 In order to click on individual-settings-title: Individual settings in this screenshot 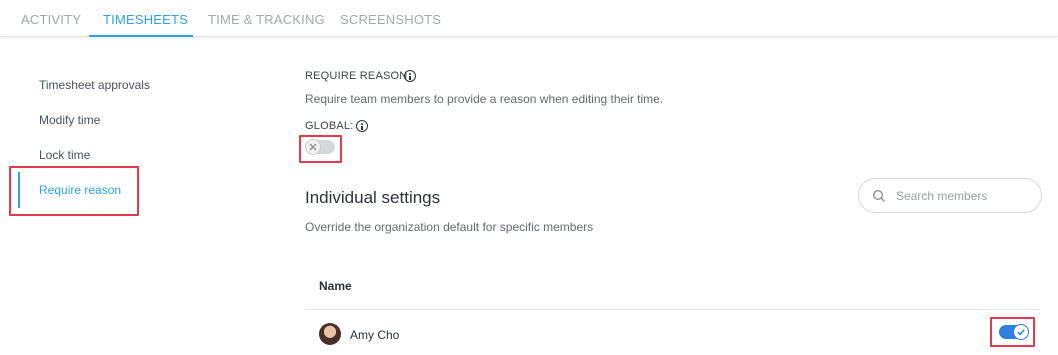, I will do `click(373, 197)`.